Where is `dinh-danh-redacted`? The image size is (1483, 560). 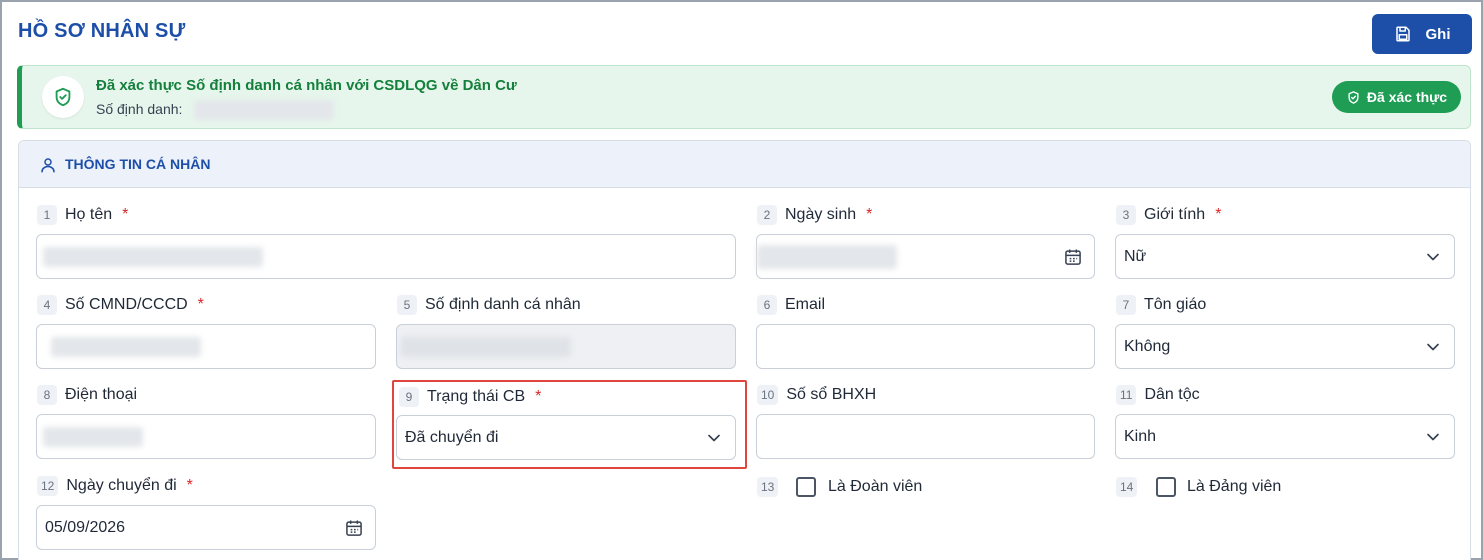
dinh-danh-redacted is located at coordinates (486, 347).